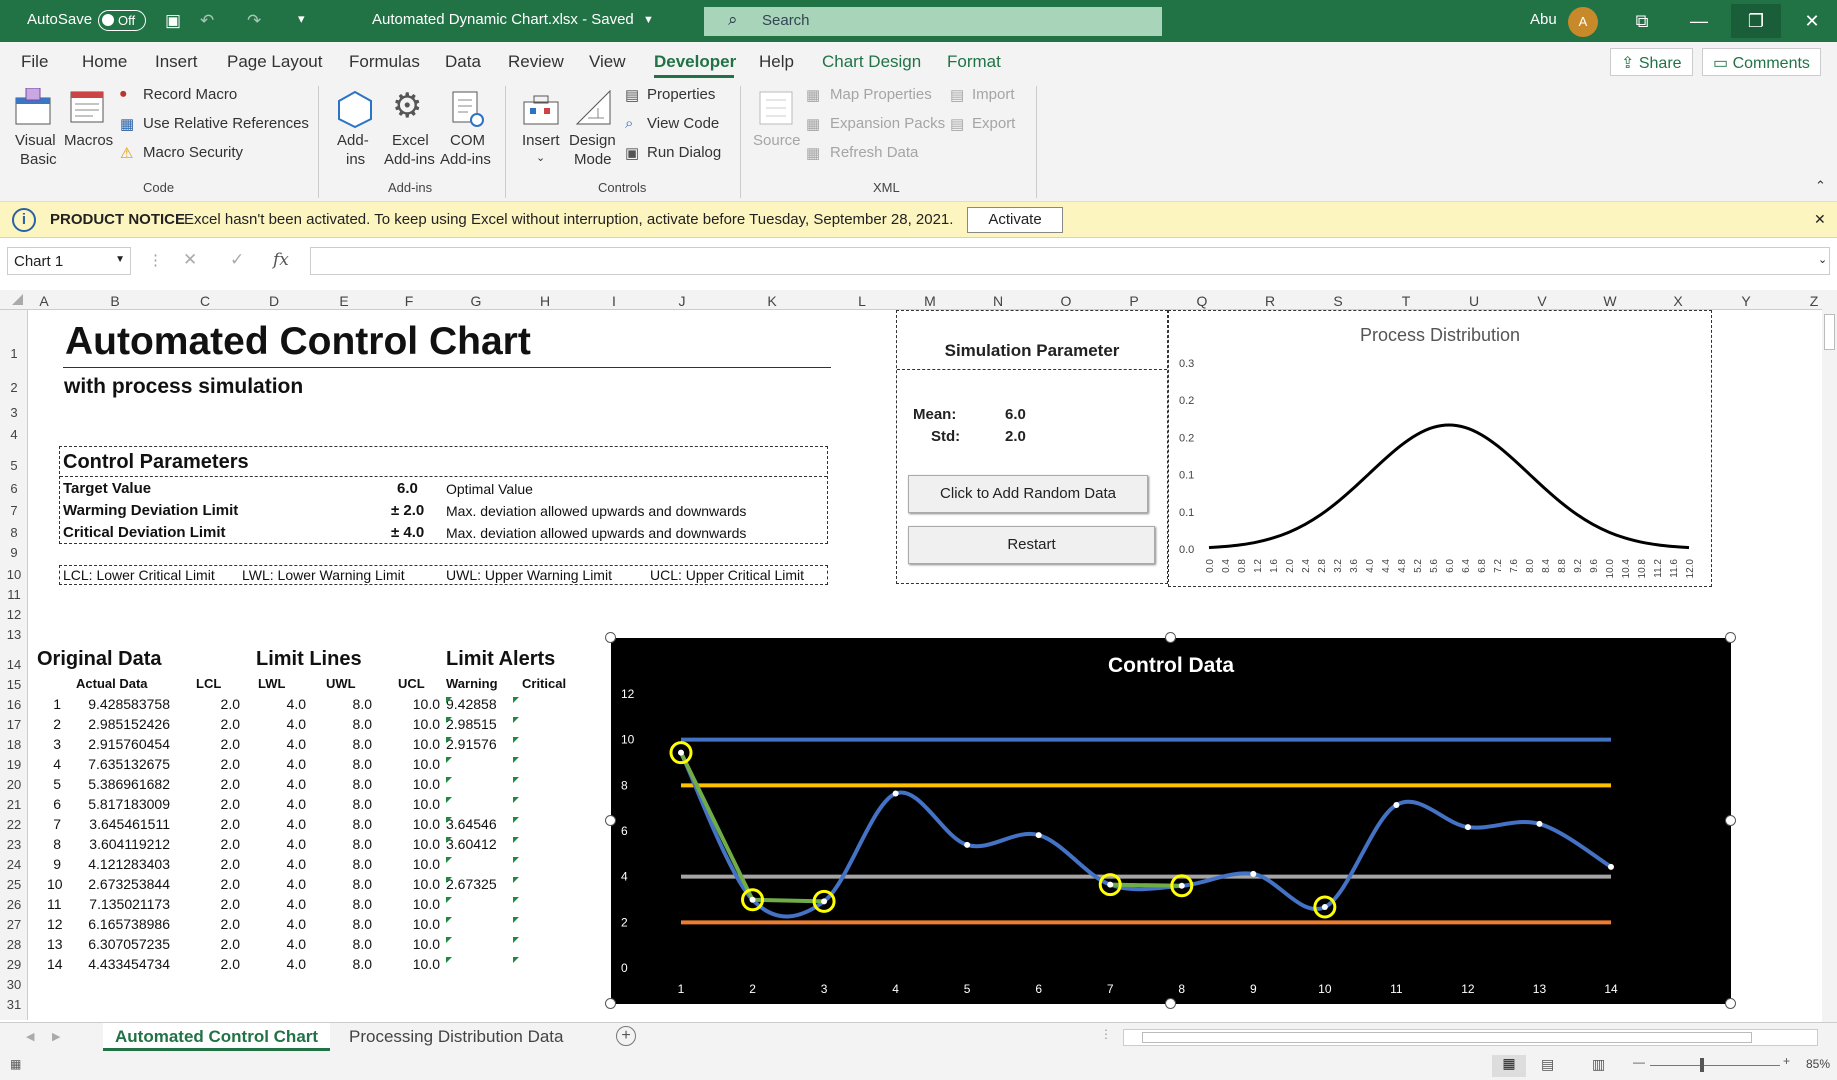 The image size is (1837, 1080). Describe the element at coordinates (684, 152) in the screenshot. I see `run-dialog-button: Run Dialog` at that location.